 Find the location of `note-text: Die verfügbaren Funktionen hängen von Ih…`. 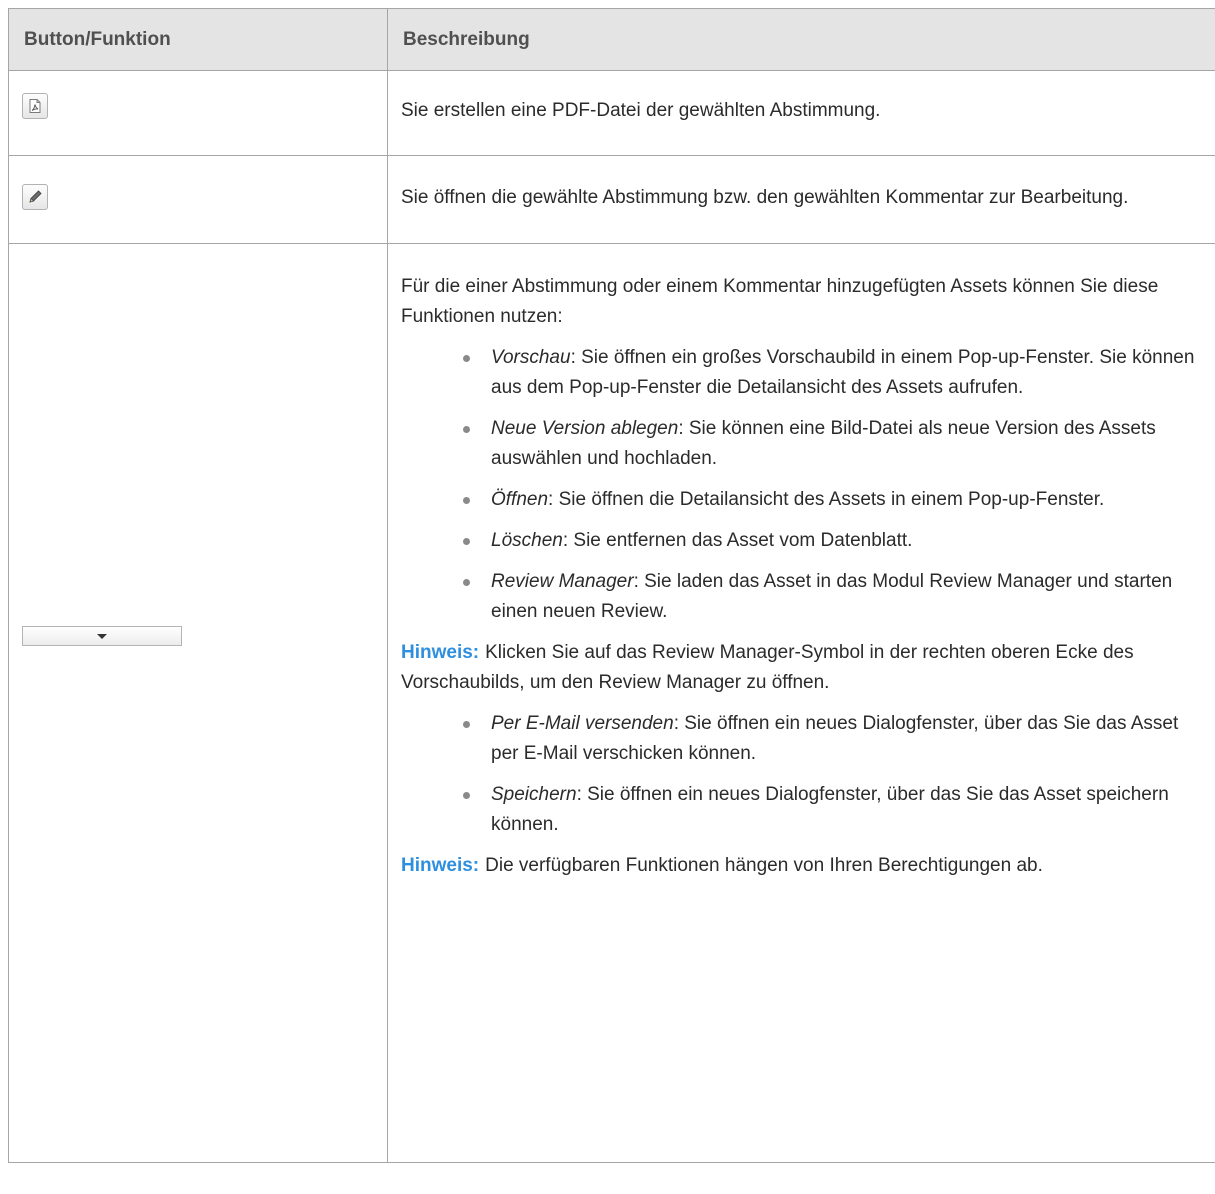

note-text: Die verfügbaren Funktionen hängen von Ih… is located at coordinates (764, 865).